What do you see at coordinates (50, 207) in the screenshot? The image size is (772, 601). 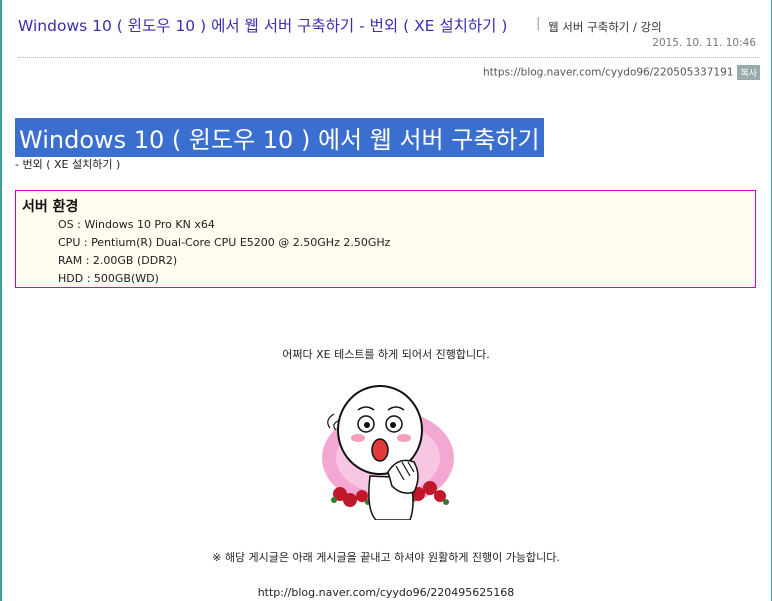 I see `server-environment-title: 서버 환경` at bounding box center [50, 207].